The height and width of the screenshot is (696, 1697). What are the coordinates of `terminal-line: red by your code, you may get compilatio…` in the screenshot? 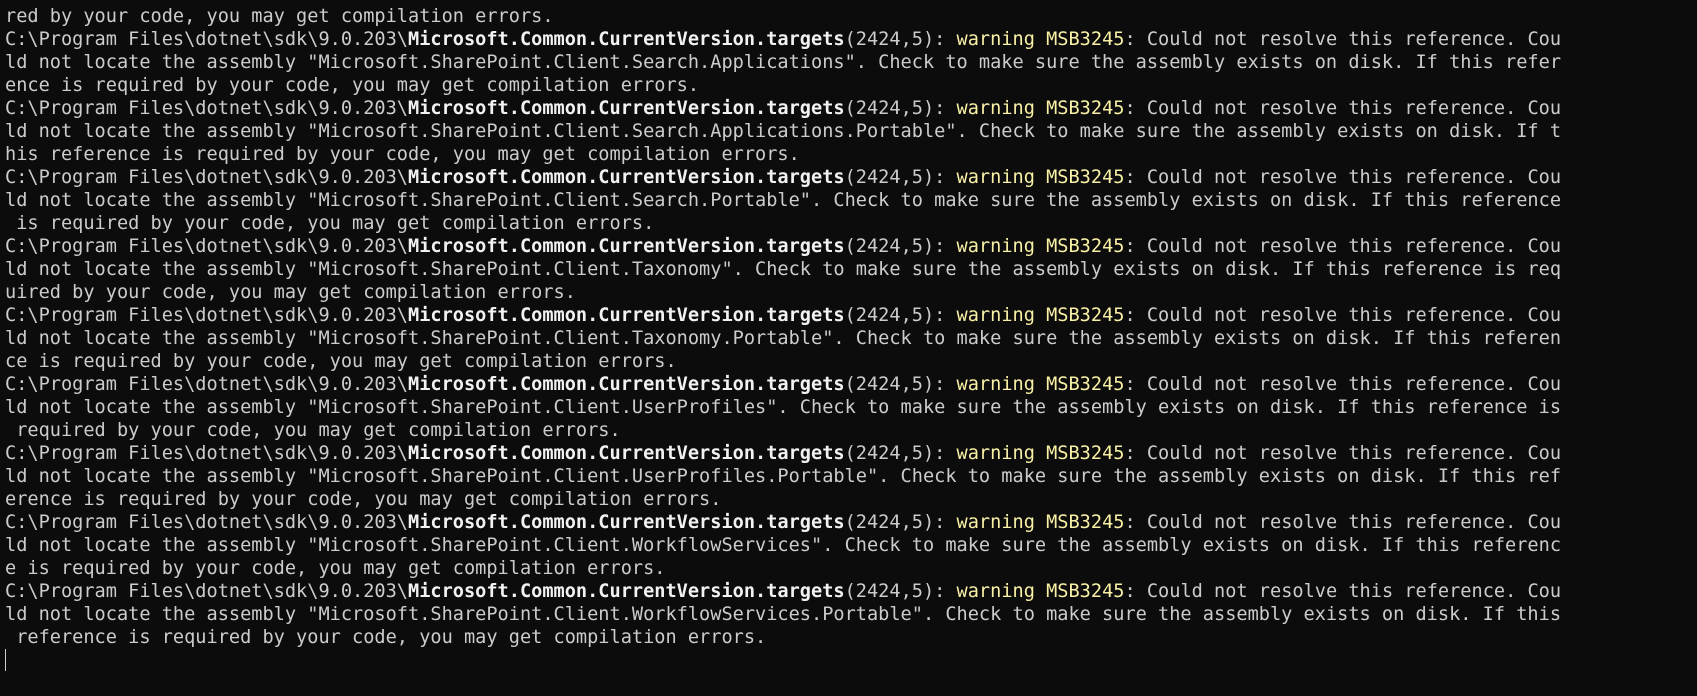 It's located at (279, 16).